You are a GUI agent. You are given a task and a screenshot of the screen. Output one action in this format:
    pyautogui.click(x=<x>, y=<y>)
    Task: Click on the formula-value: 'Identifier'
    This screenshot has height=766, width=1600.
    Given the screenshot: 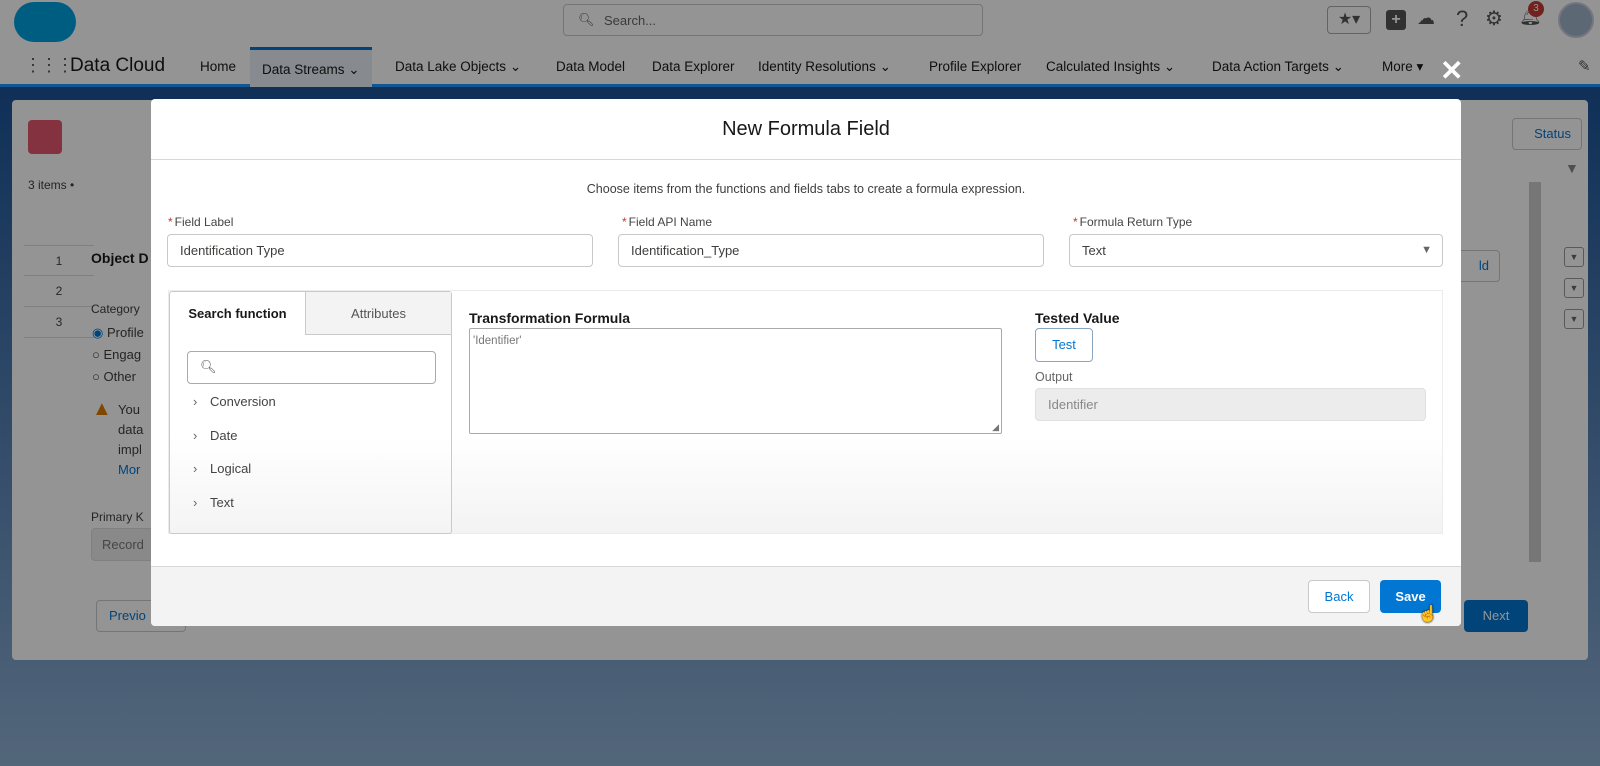 What is the action you would take?
    pyautogui.click(x=497, y=341)
    